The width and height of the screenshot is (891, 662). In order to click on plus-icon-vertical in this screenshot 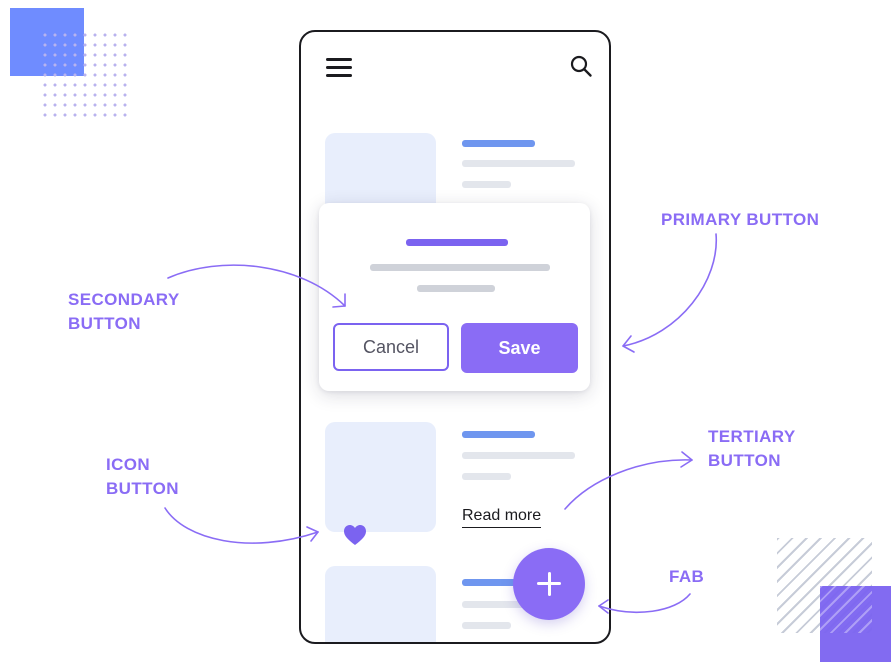, I will do `click(549, 584)`.